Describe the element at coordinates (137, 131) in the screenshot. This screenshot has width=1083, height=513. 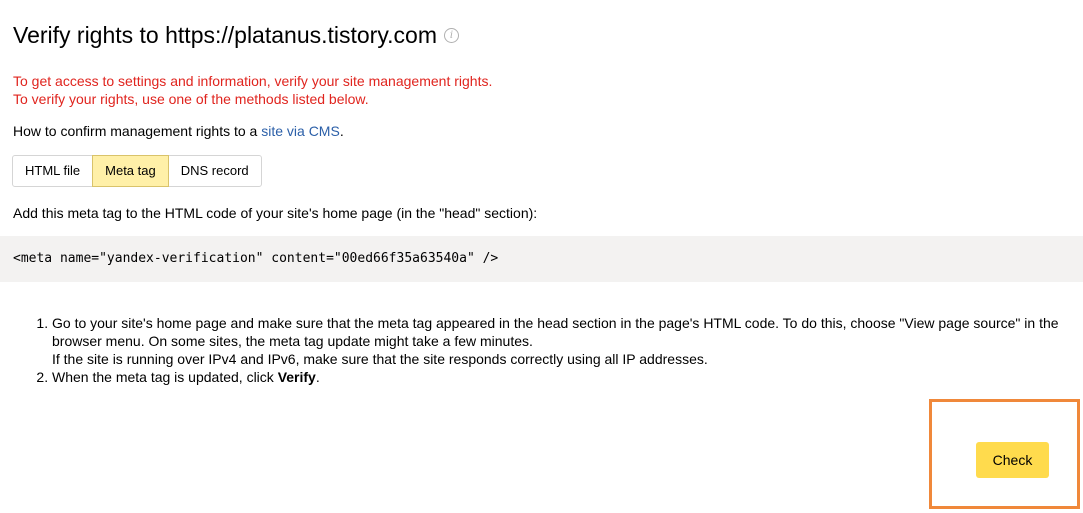
I see `howto-prefix: How to confirm management rights to a` at that location.